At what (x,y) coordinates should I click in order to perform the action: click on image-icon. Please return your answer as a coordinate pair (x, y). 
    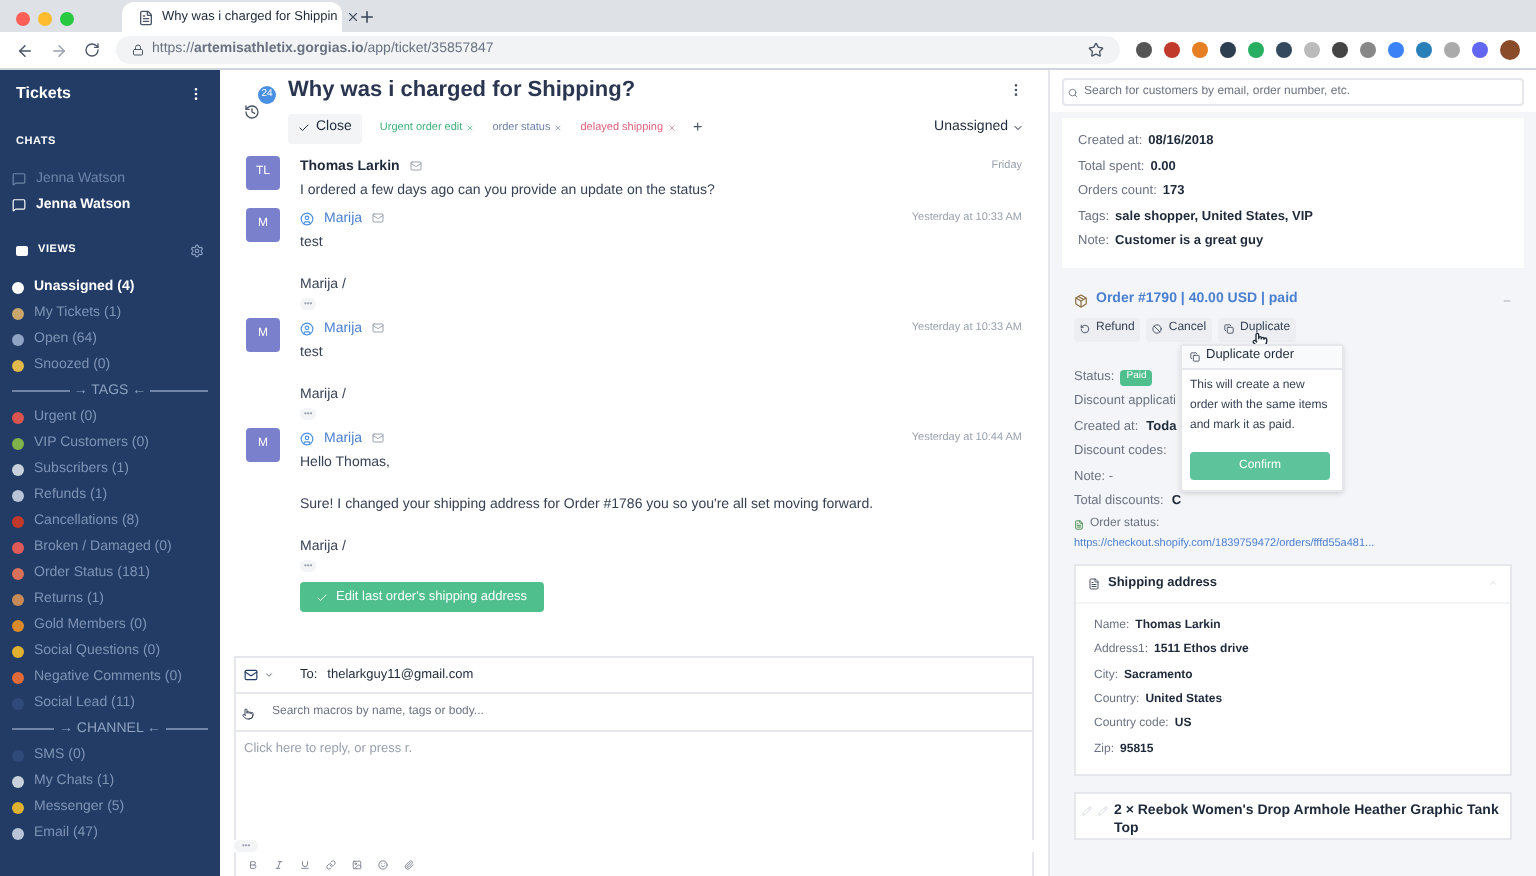
    Looking at the image, I should click on (357, 864).